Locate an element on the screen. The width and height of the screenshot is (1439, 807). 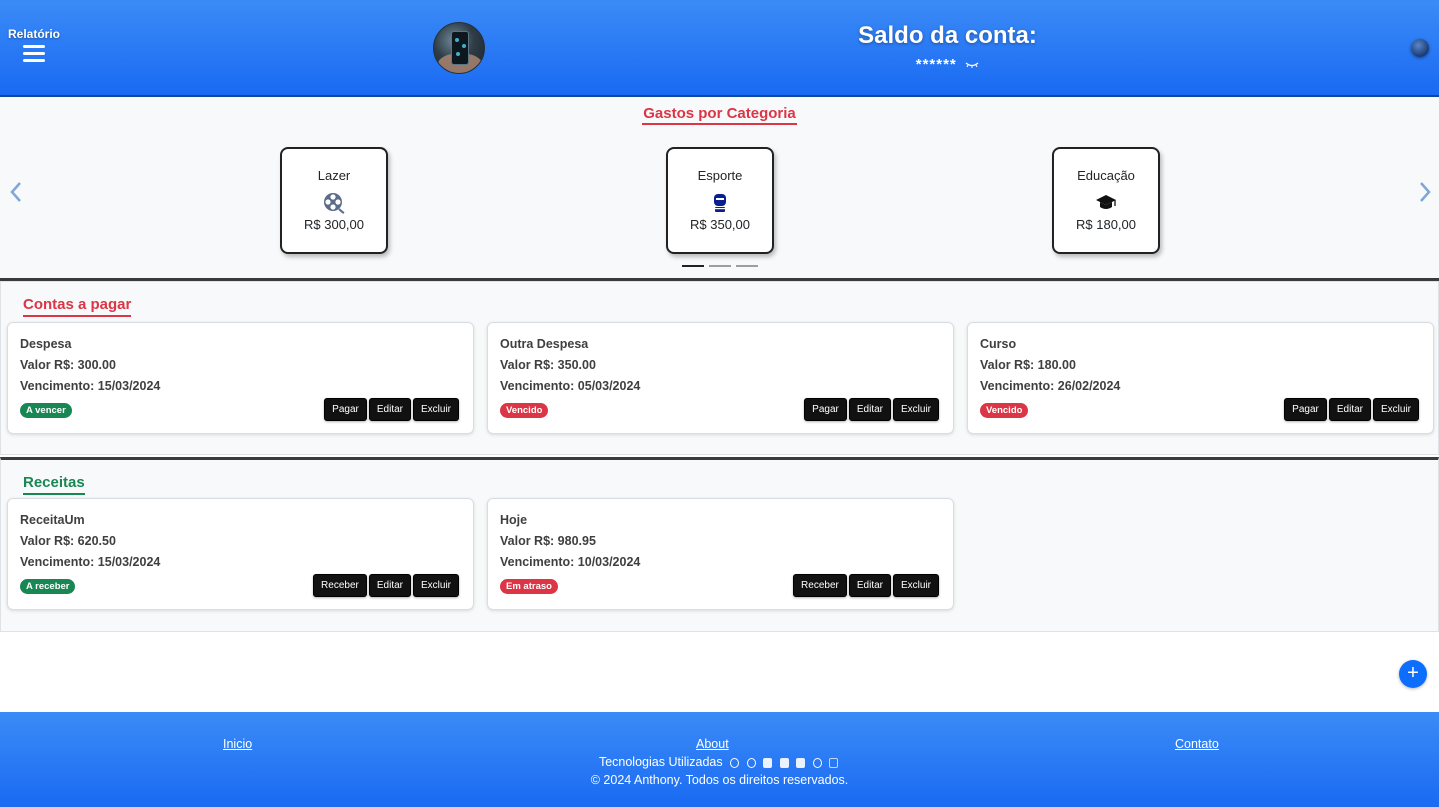
top-navbar: Relatório Saldo da conta: ****** is located at coordinates (719, 48).